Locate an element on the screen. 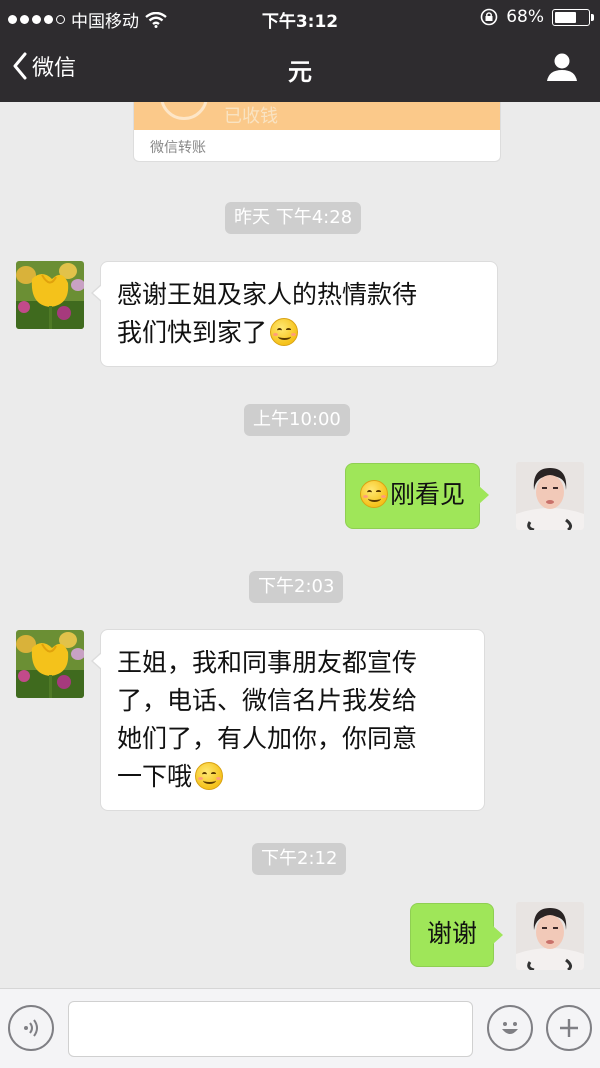  incoming-message: 感谢王姐及家人的热情款待 我们快到家了 is located at coordinates (294, 314).